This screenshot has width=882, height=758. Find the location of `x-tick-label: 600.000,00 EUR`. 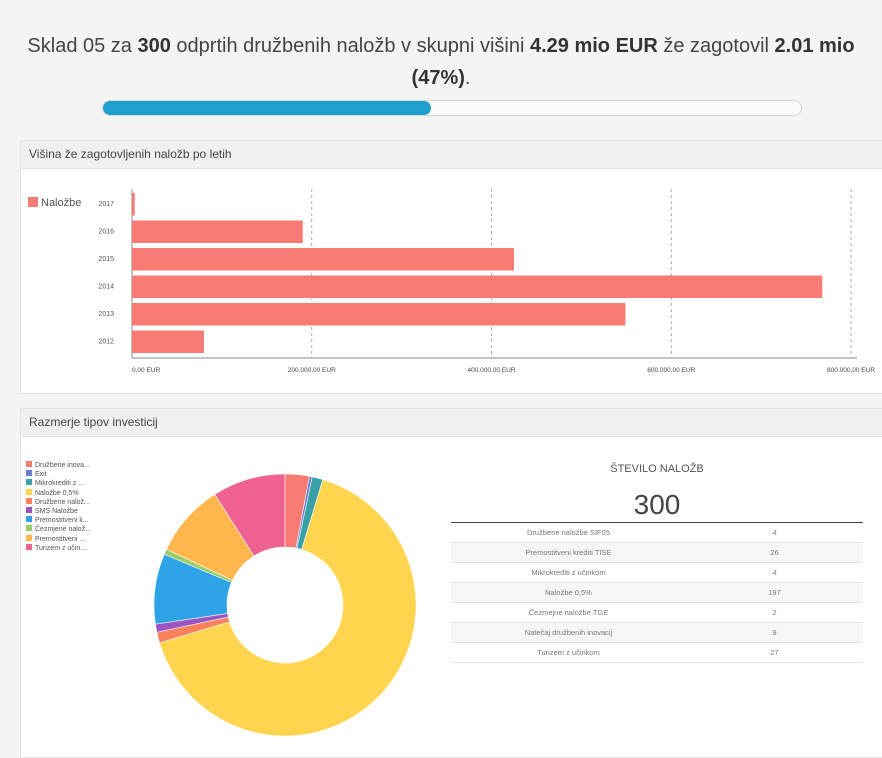

x-tick-label: 600.000,00 EUR is located at coordinates (671, 370).